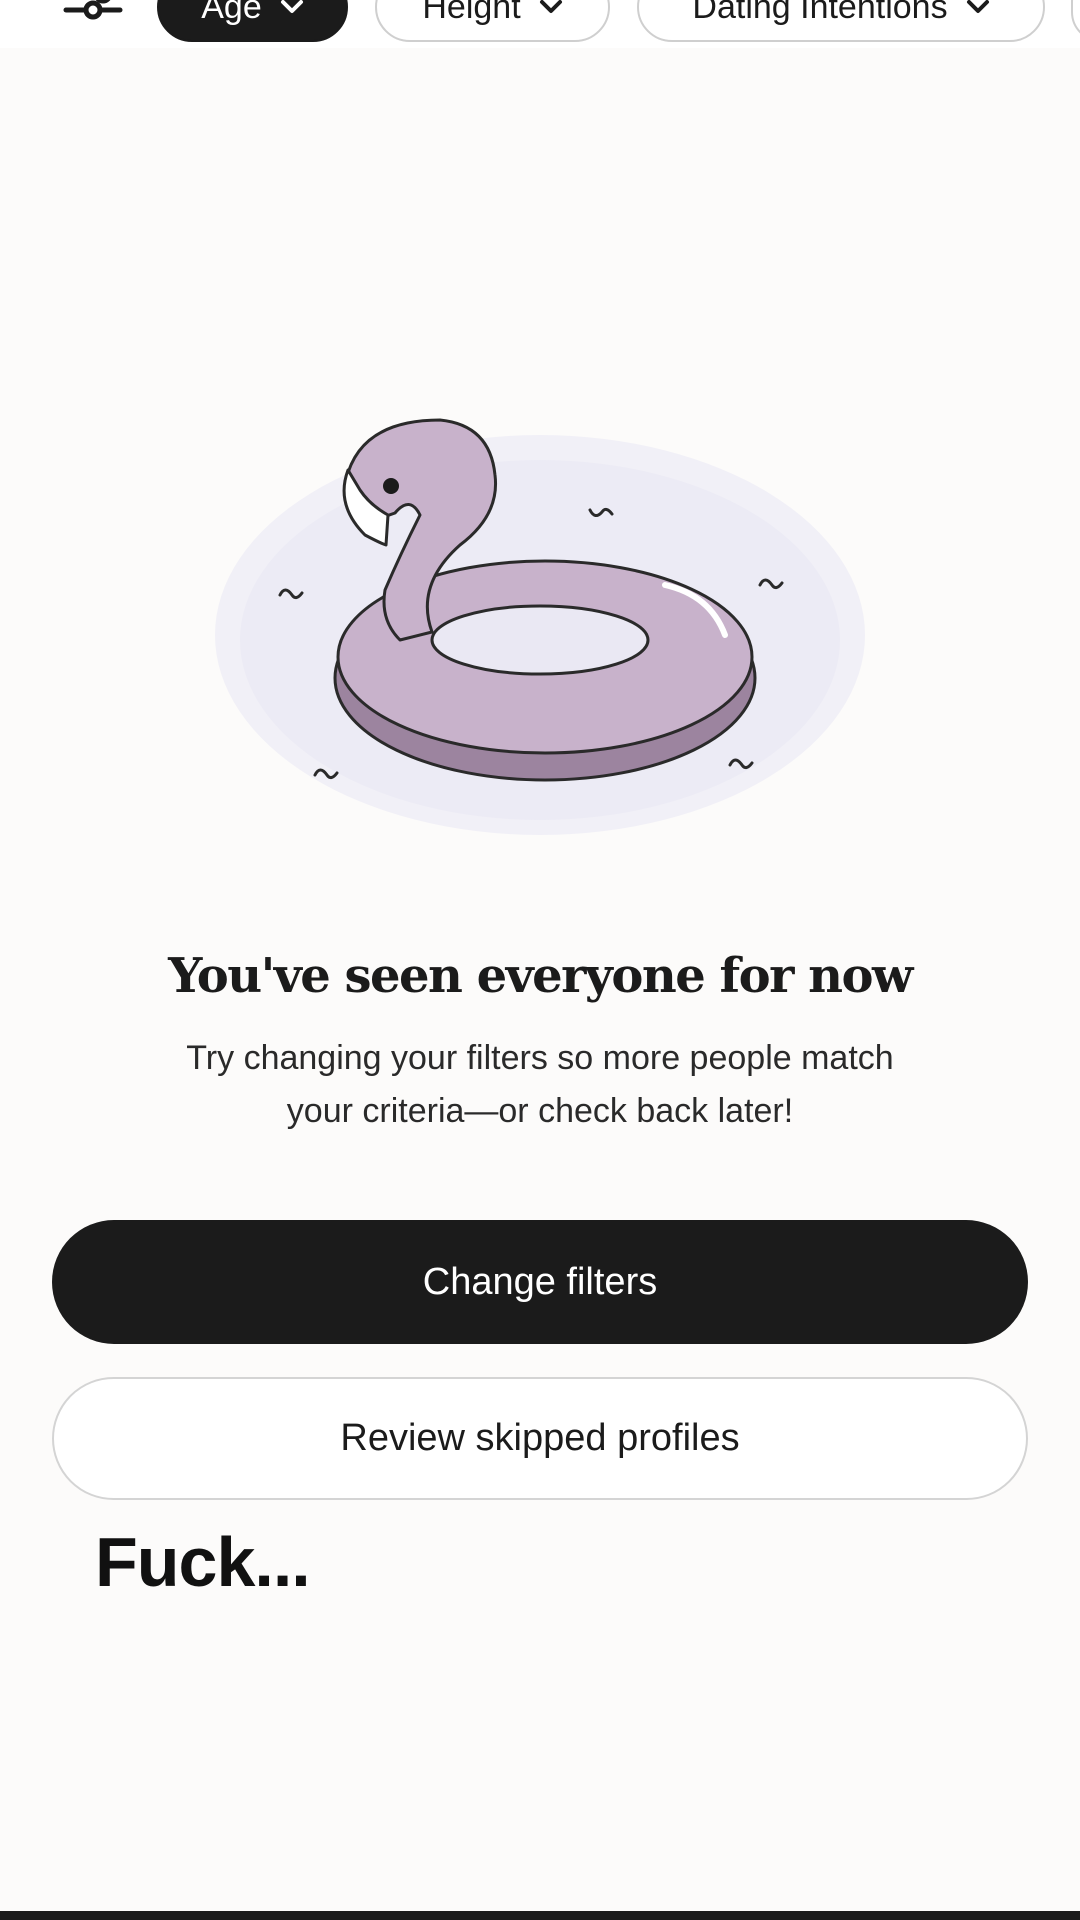 This screenshot has height=1920, width=1080. What do you see at coordinates (540, 1915) in the screenshot?
I see `bottom-edge-bar` at bounding box center [540, 1915].